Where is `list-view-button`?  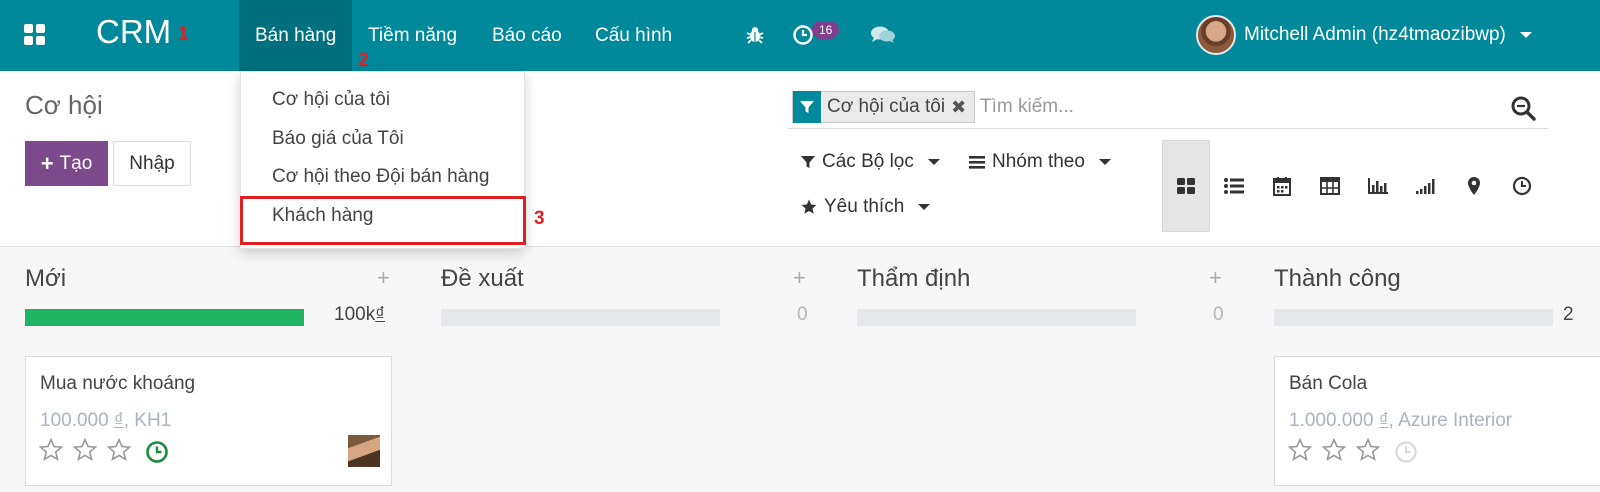 list-view-button is located at coordinates (1234, 186).